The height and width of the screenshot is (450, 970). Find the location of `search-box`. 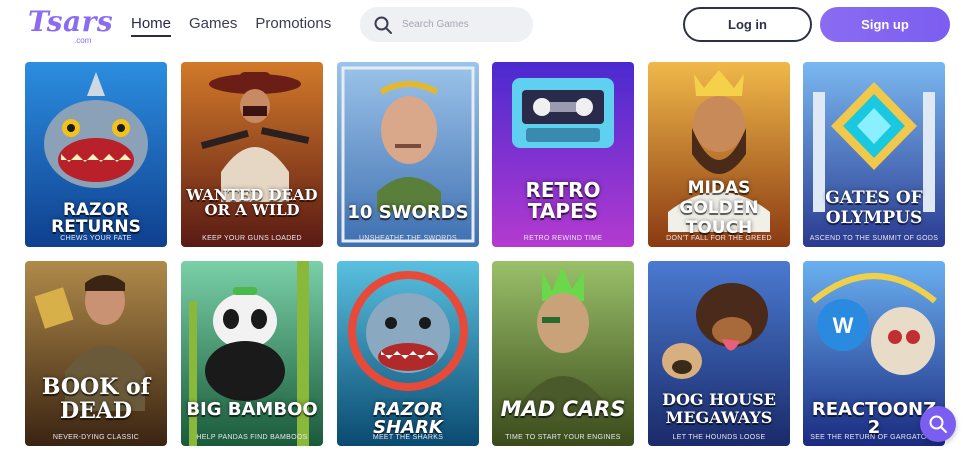

search-box is located at coordinates (446, 24).